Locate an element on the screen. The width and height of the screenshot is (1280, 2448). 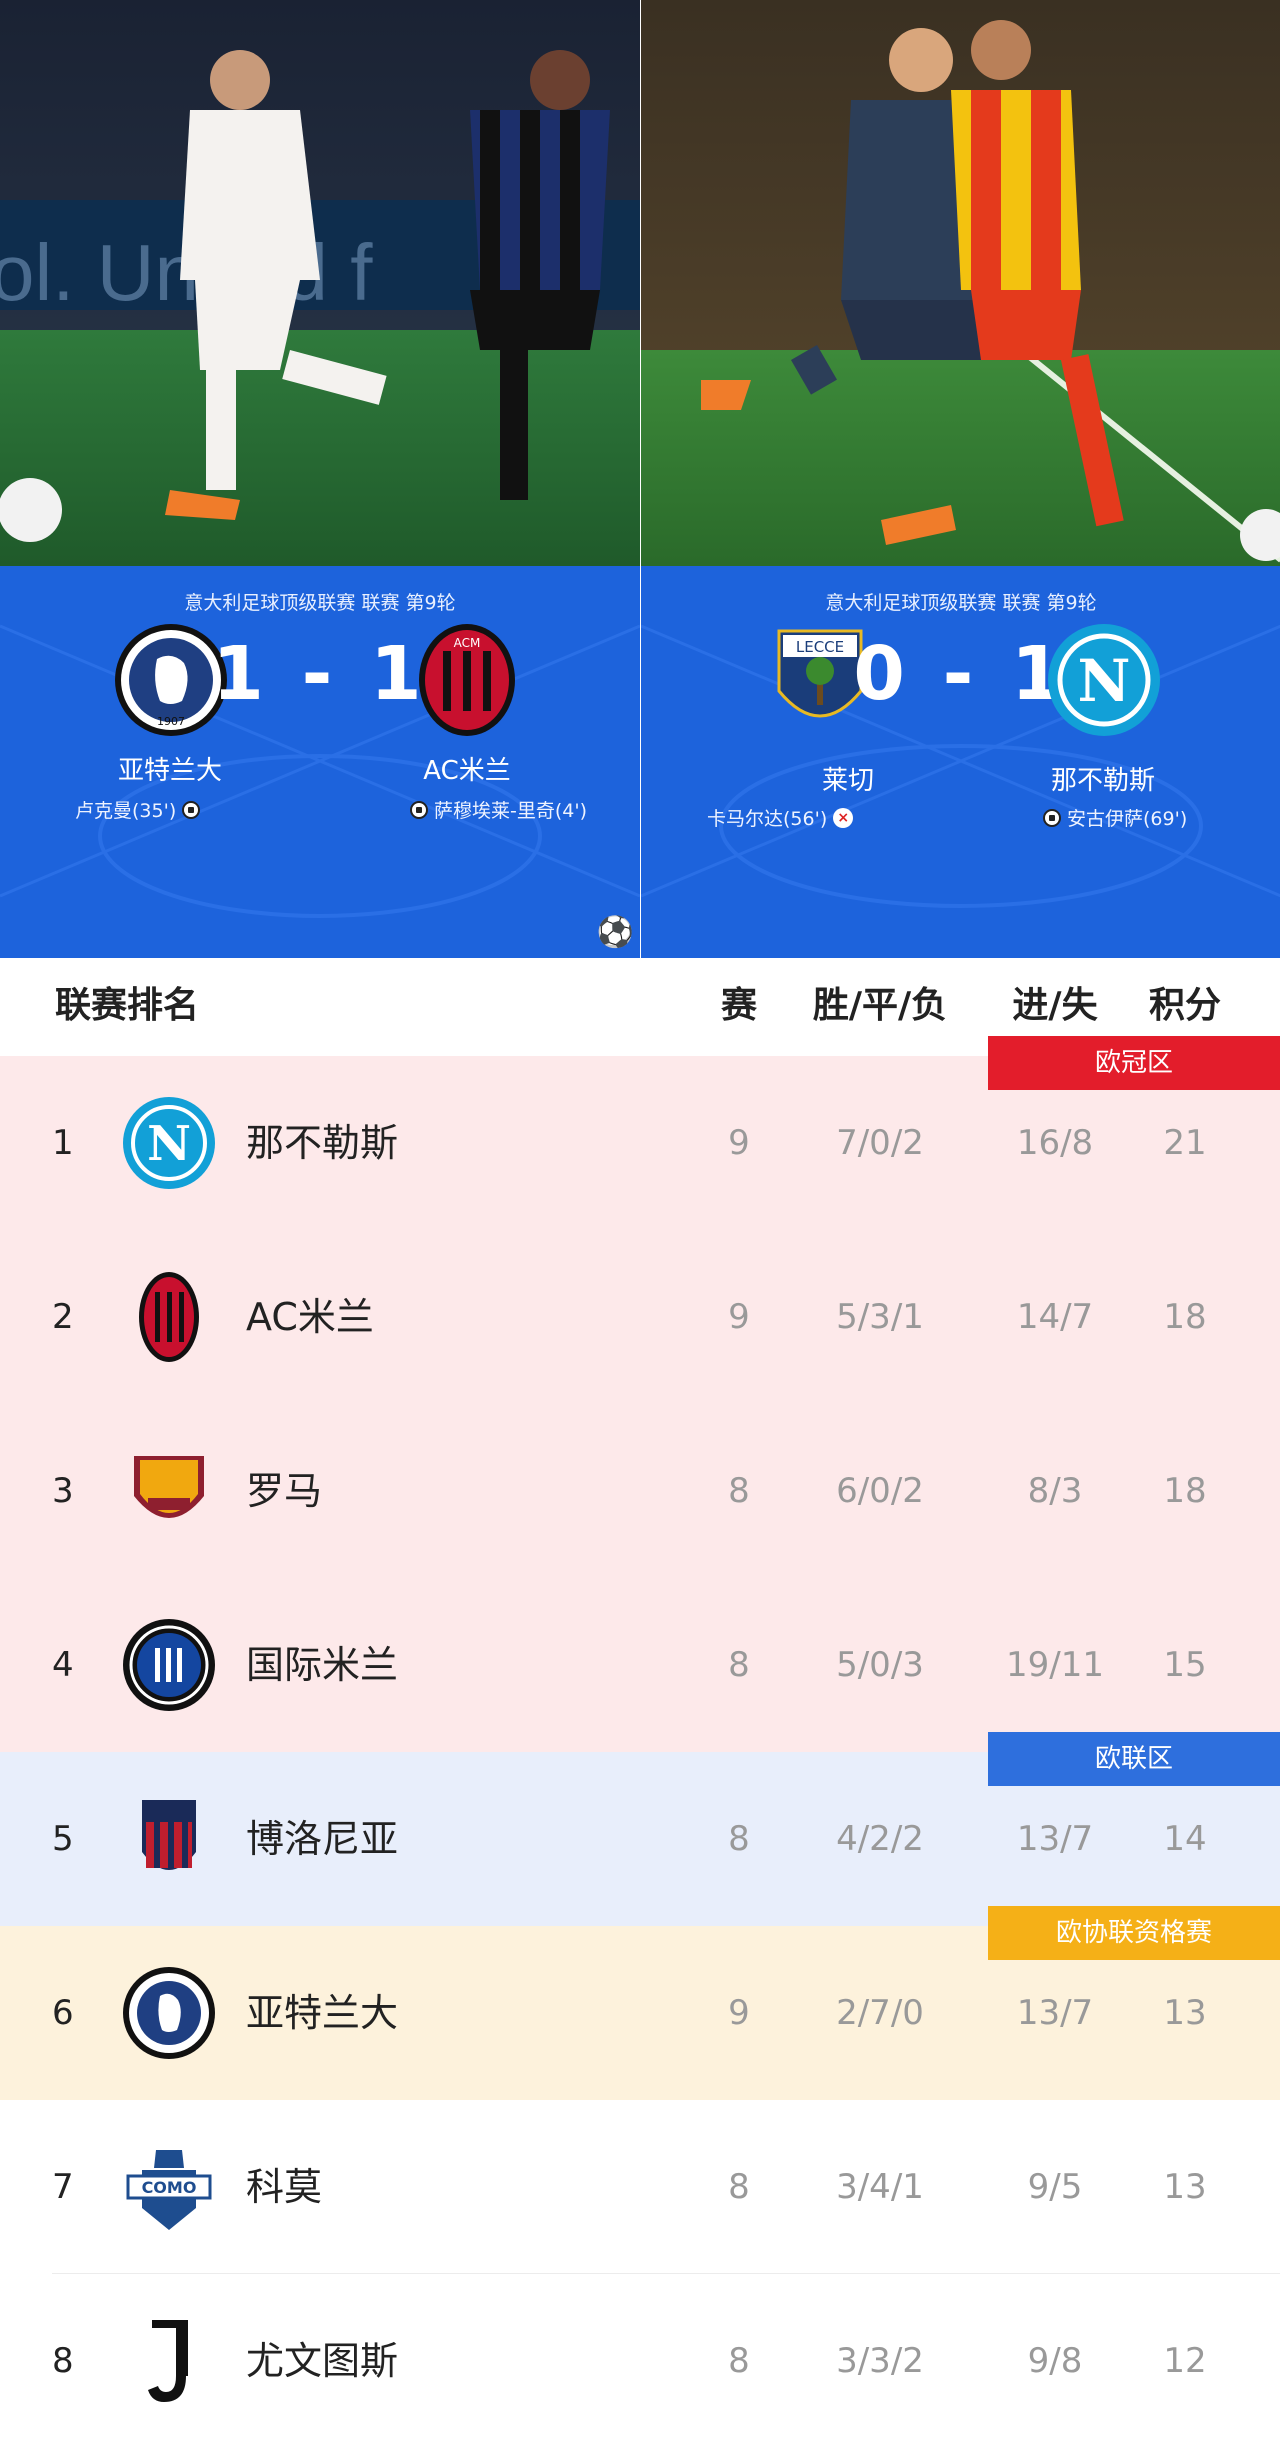
rank-number: 2 is located at coordinates (63, 1317).